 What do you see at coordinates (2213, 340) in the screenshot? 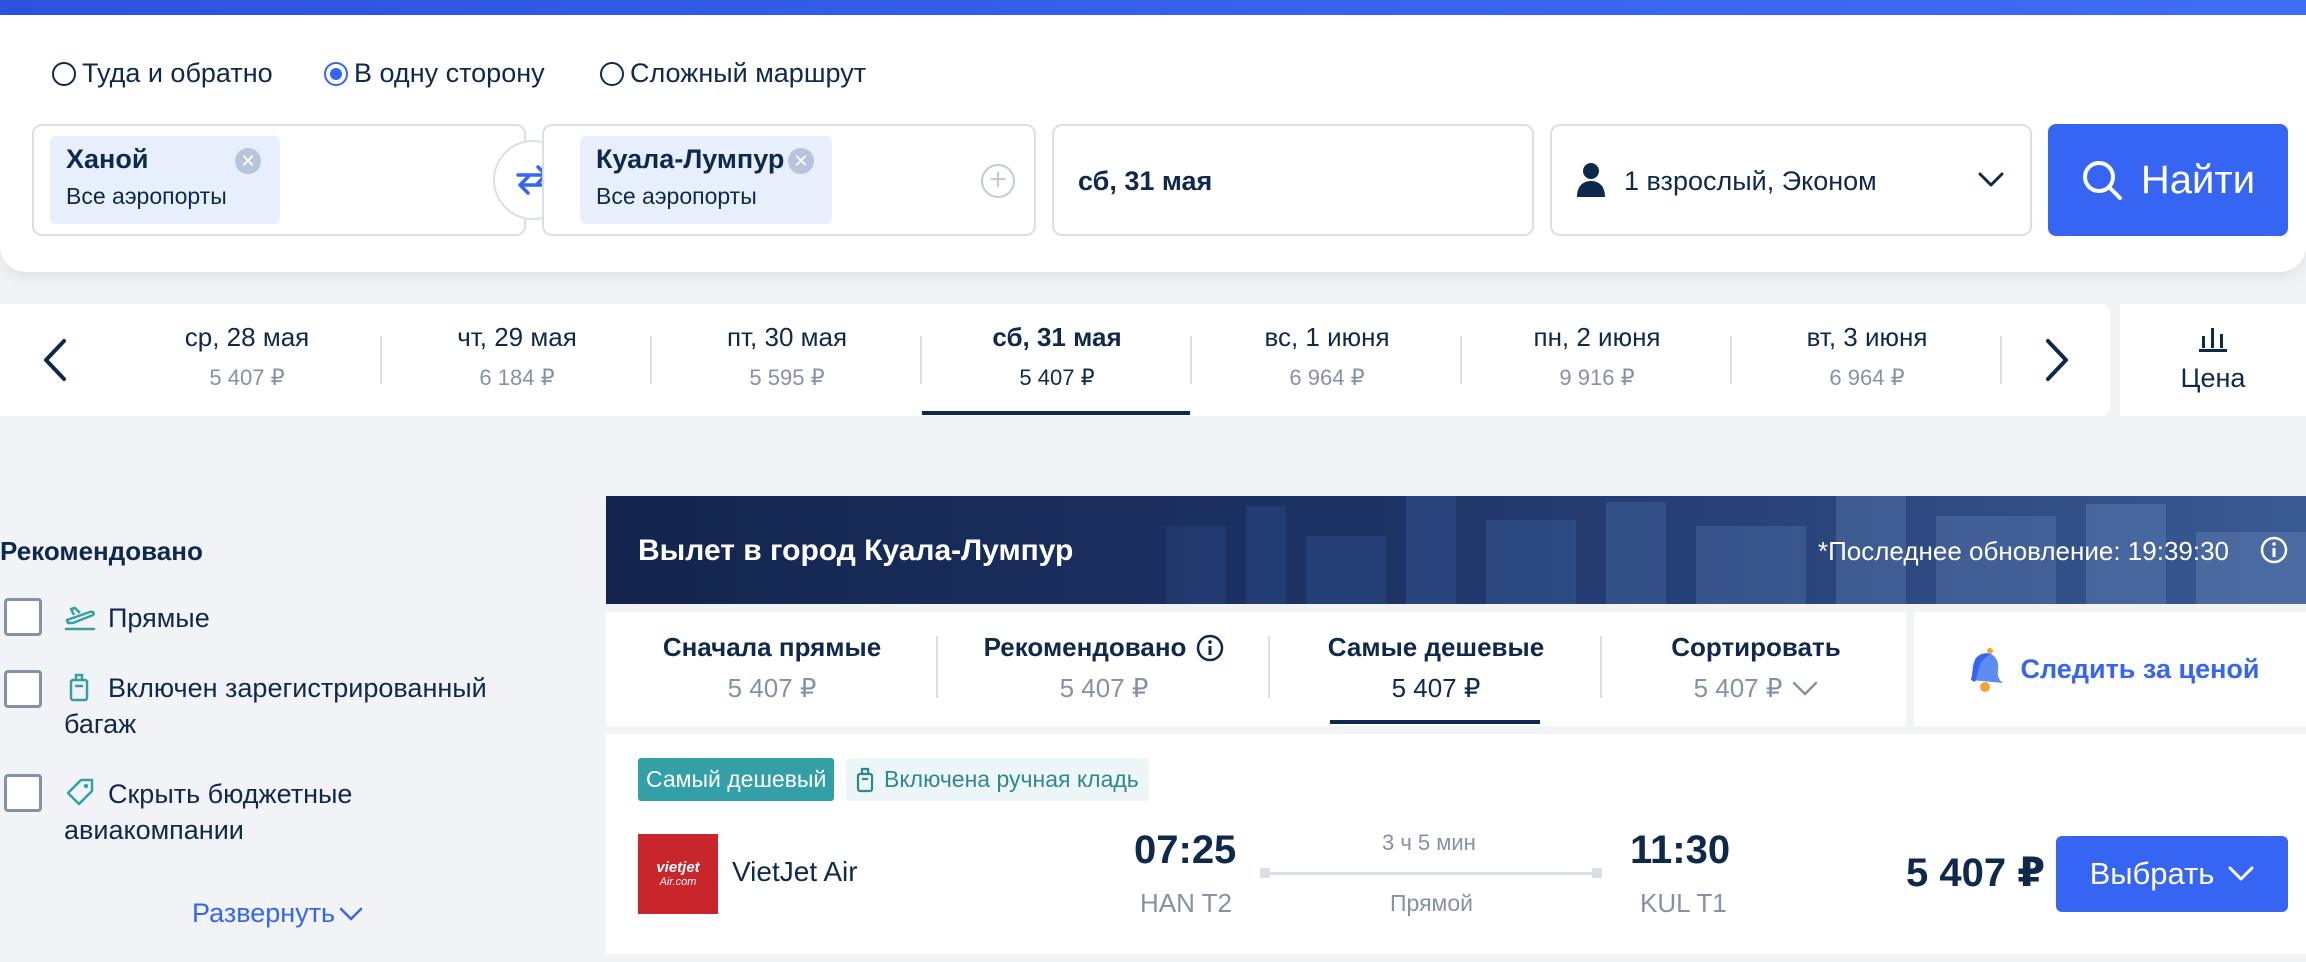
I see `bar-chart-icon` at bounding box center [2213, 340].